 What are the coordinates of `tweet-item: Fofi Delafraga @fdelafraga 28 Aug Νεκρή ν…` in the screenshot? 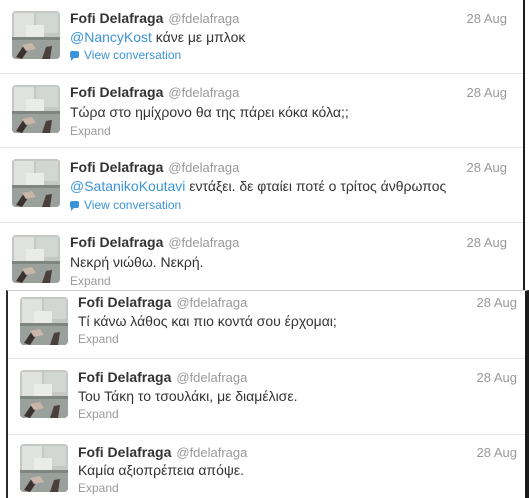 It's located at (261, 256).